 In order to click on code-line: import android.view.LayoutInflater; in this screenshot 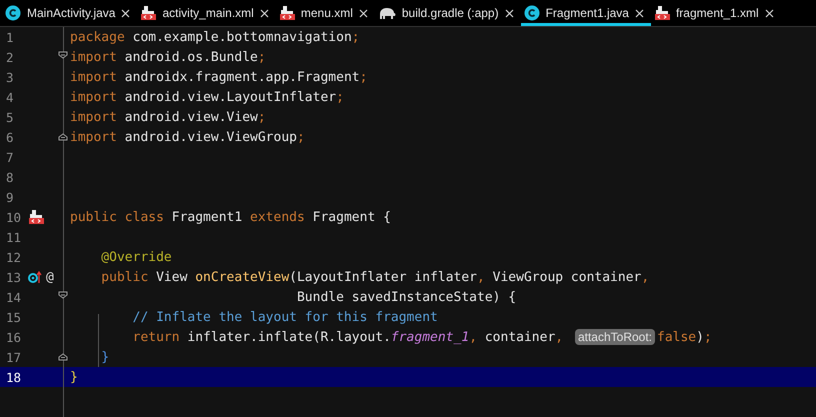, I will do `click(206, 97)`.